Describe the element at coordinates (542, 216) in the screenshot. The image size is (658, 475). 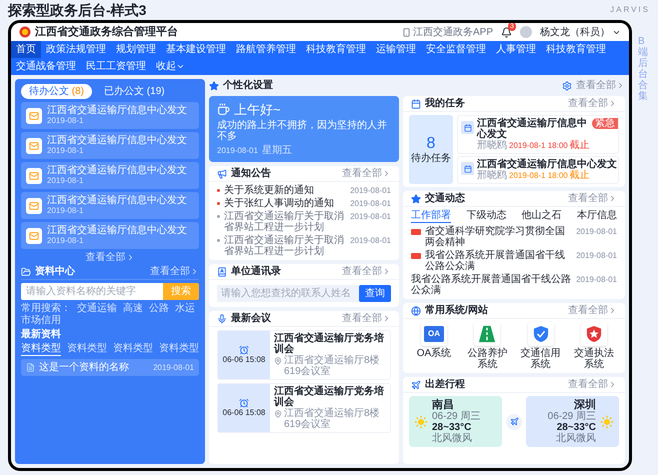
I see `news-tab: 他山之石` at that location.